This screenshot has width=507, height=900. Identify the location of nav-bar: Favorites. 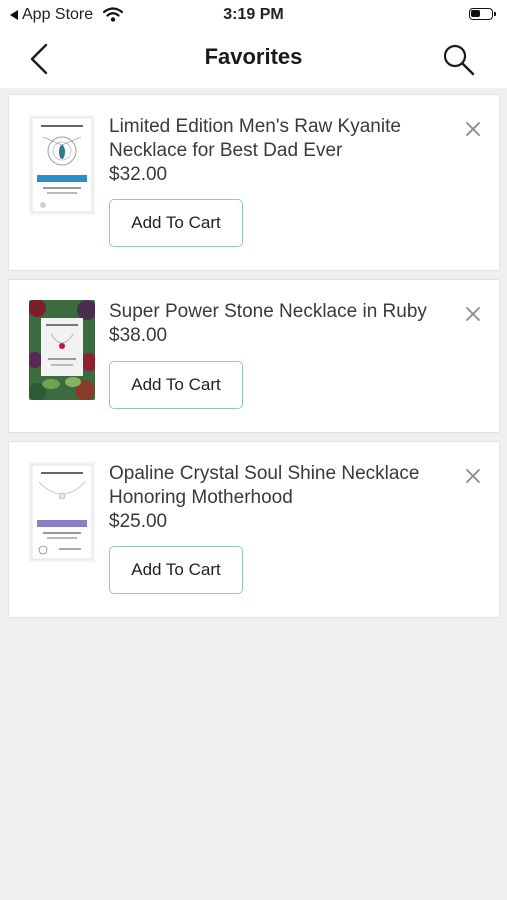
(253, 59).